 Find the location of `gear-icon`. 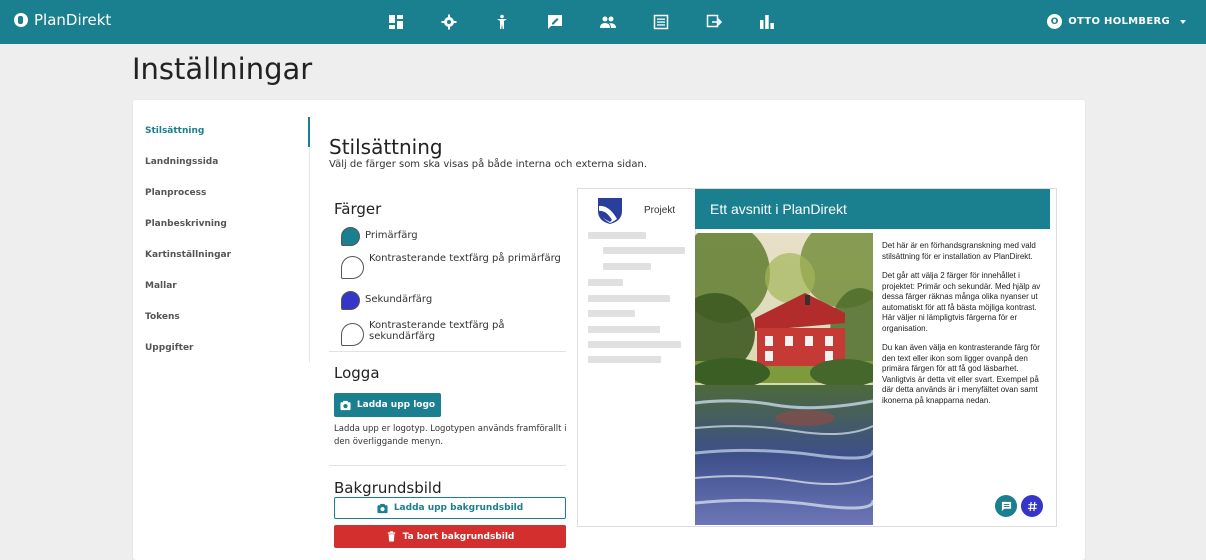

gear-icon is located at coordinates (449, 22).